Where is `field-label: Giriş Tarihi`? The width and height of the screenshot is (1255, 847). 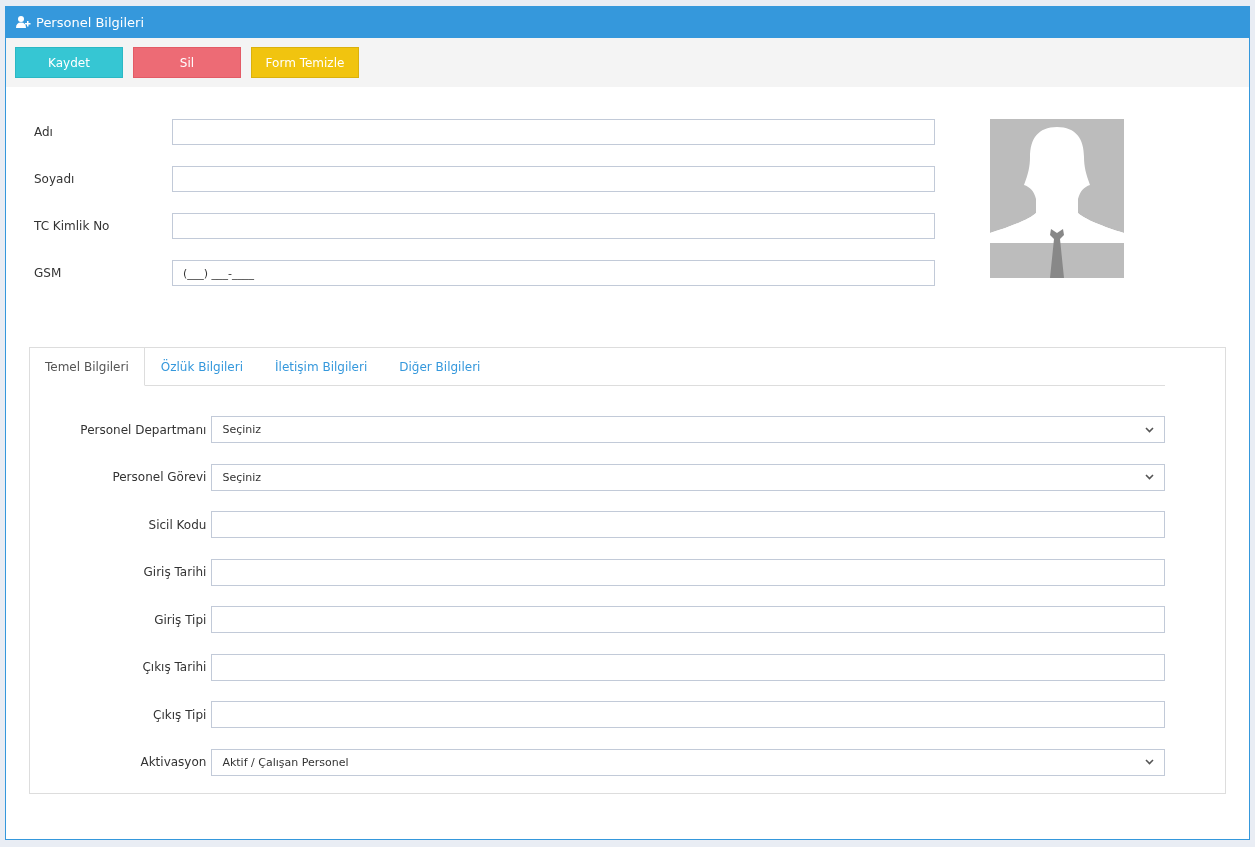 field-label: Giriş Tarihi is located at coordinates (175, 572).